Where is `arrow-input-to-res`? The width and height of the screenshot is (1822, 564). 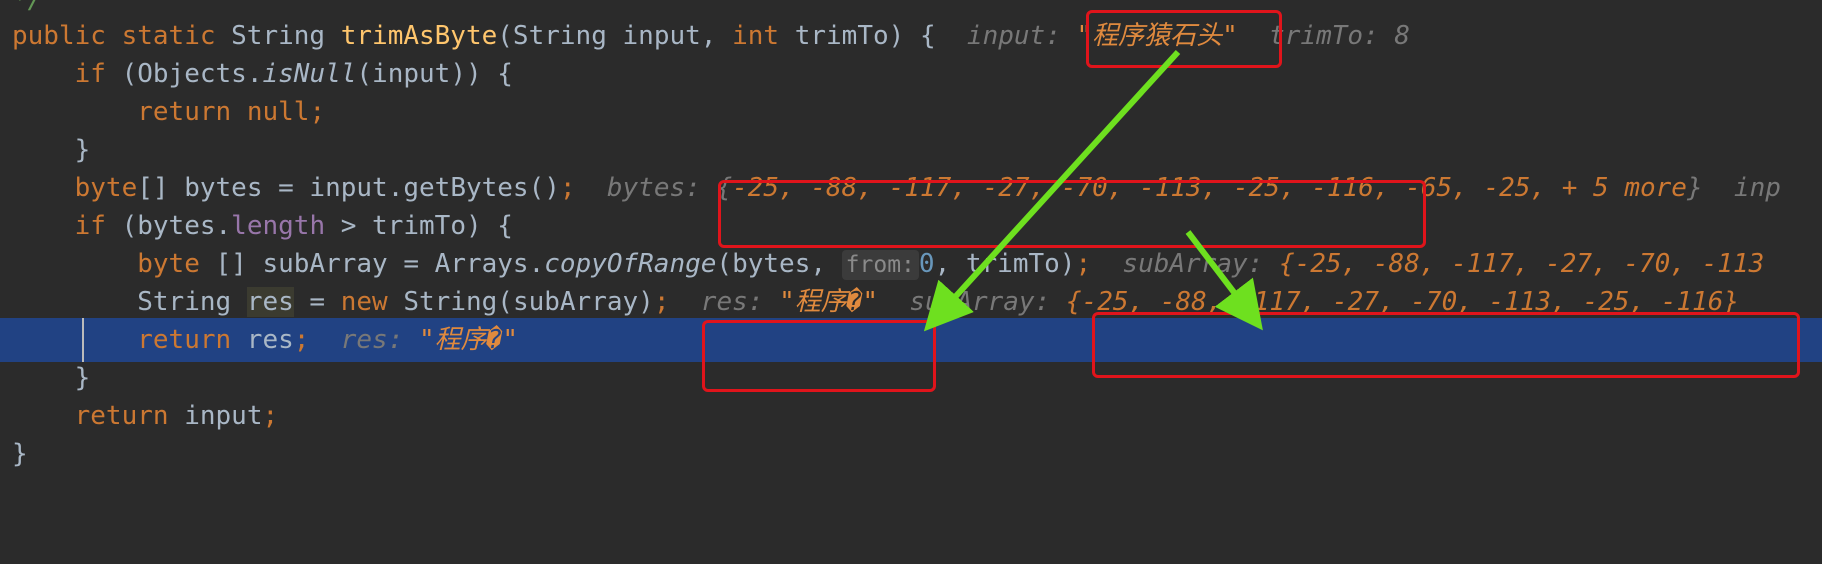 arrow-input-to-res is located at coordinates (1052, 190).